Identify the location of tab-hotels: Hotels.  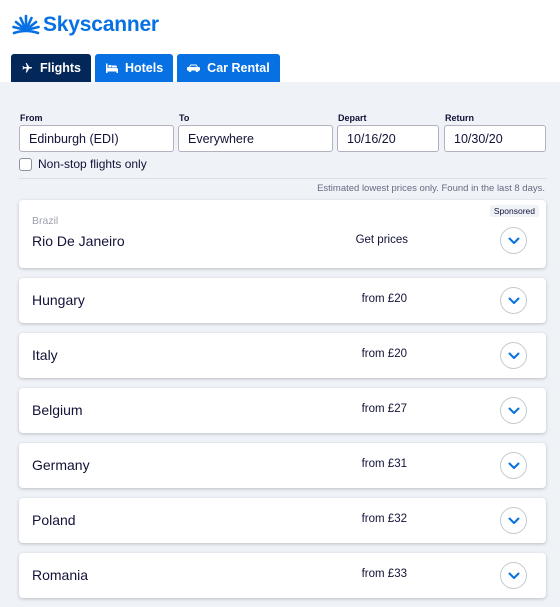
(134, 68).